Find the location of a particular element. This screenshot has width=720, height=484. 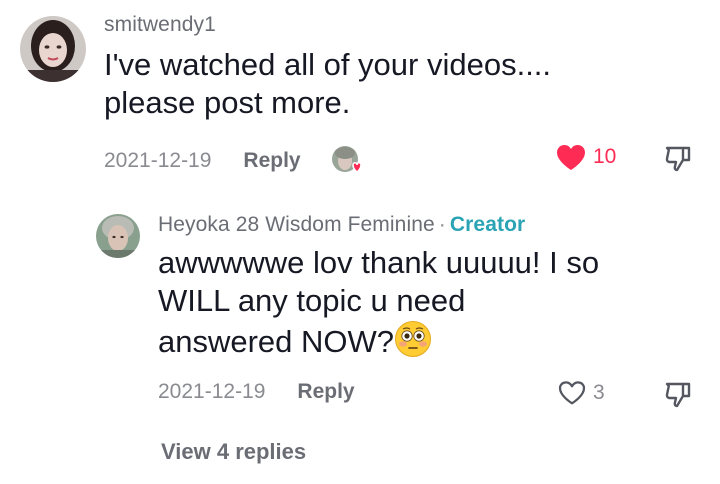

comment-meta: 2021-12-19 Reply is located at coordinates (233, 161).